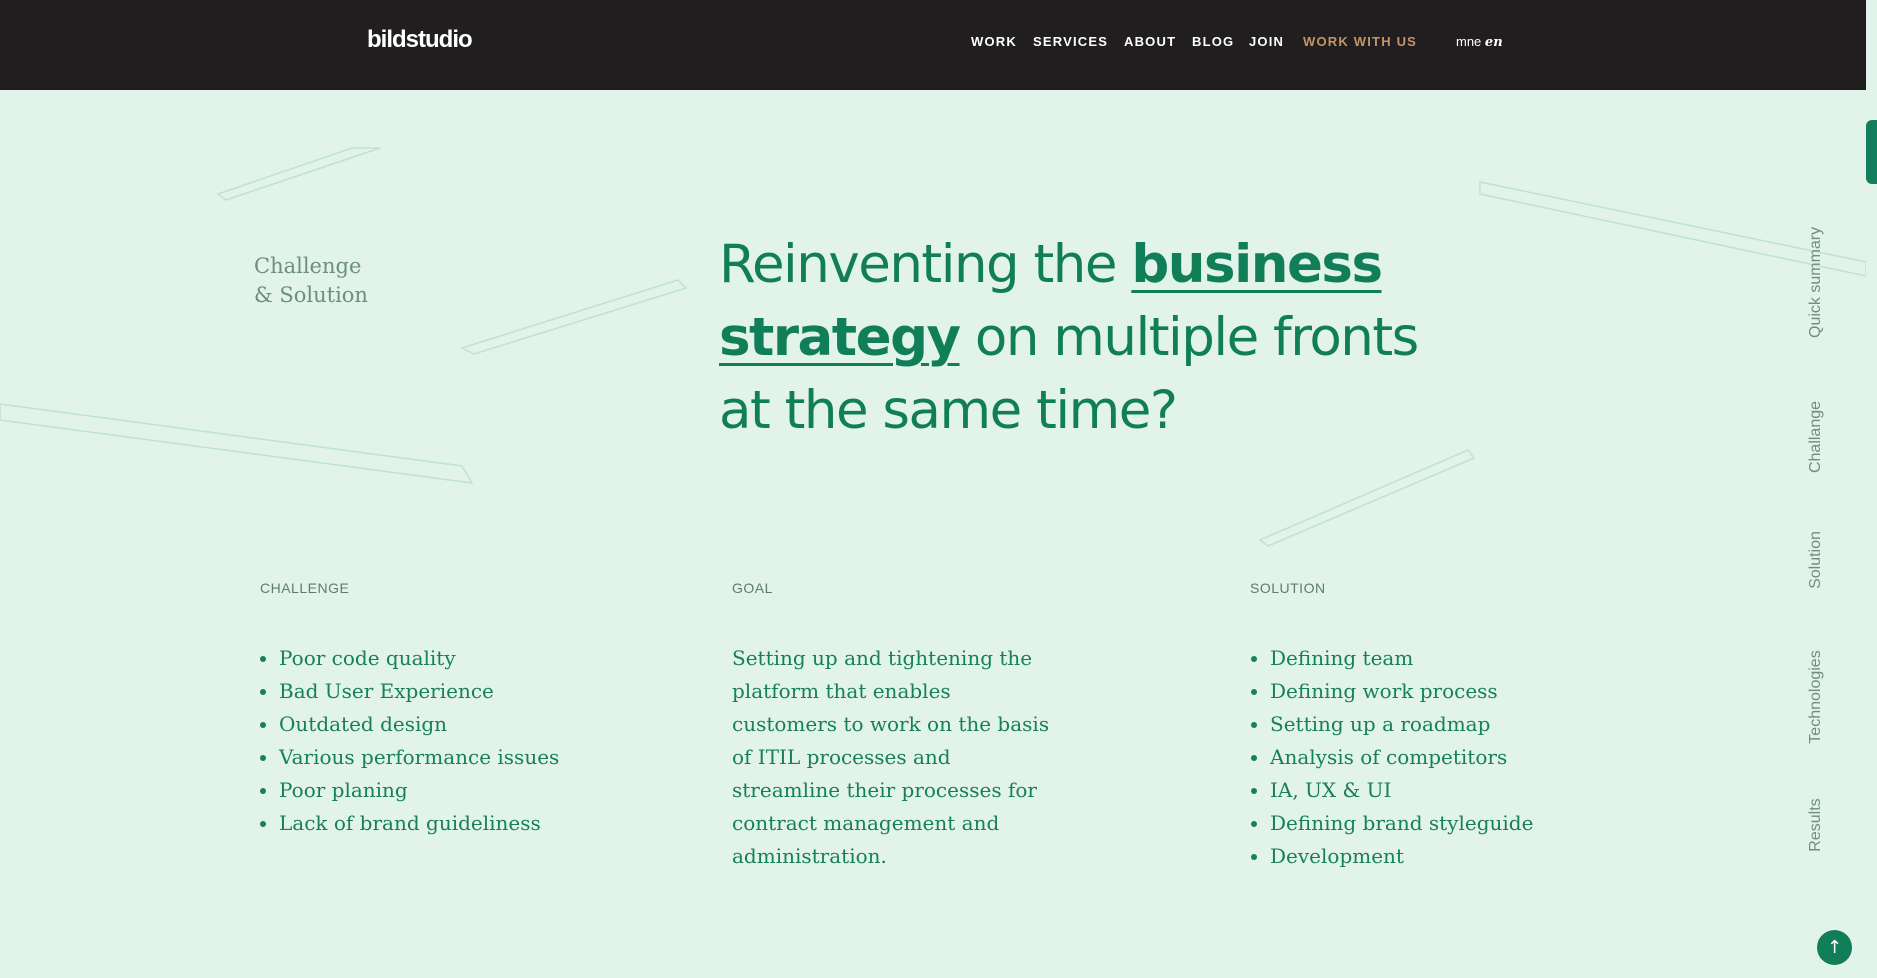 This screenshot has height=978, width=1877. I want to click on list-item: Lack of brand guideliness, so click(419, 823).